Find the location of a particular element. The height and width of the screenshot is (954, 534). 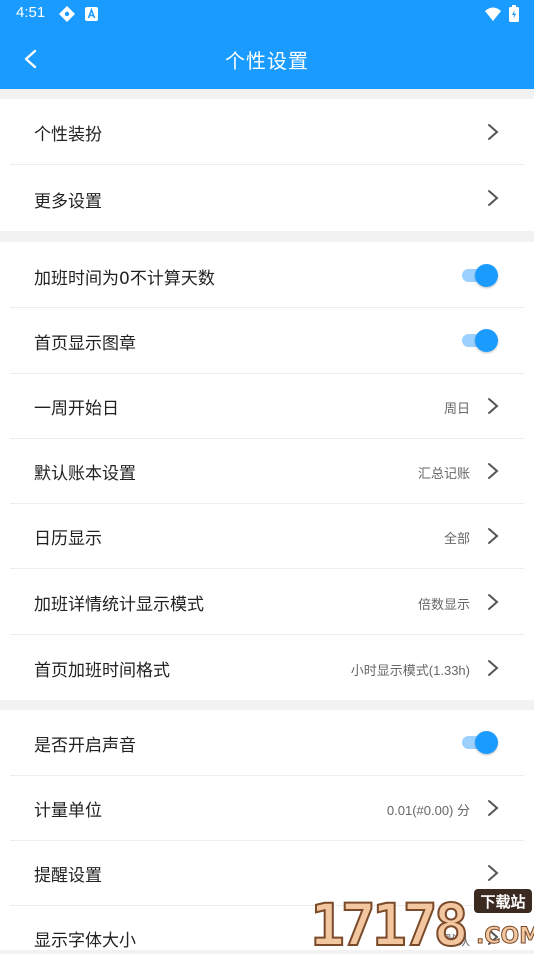

row-value: 倍数显示 is located at coordinates (443, 604).